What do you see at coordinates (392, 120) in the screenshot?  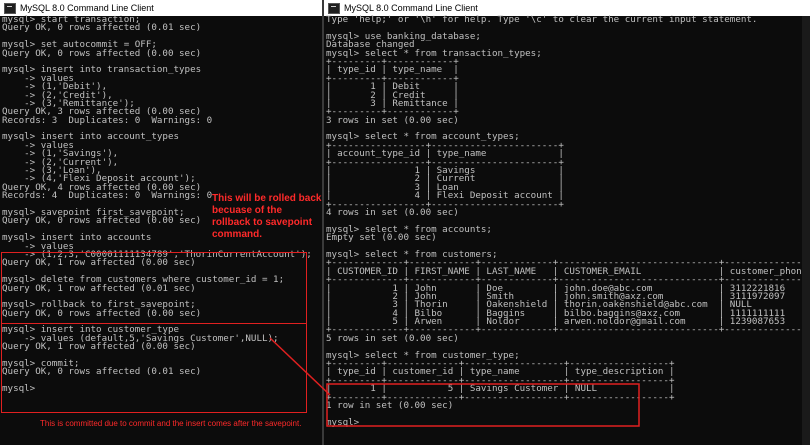 I see `terminal-line: 3 rows in set (0.00 sec)` at bounding box center [392, 120].